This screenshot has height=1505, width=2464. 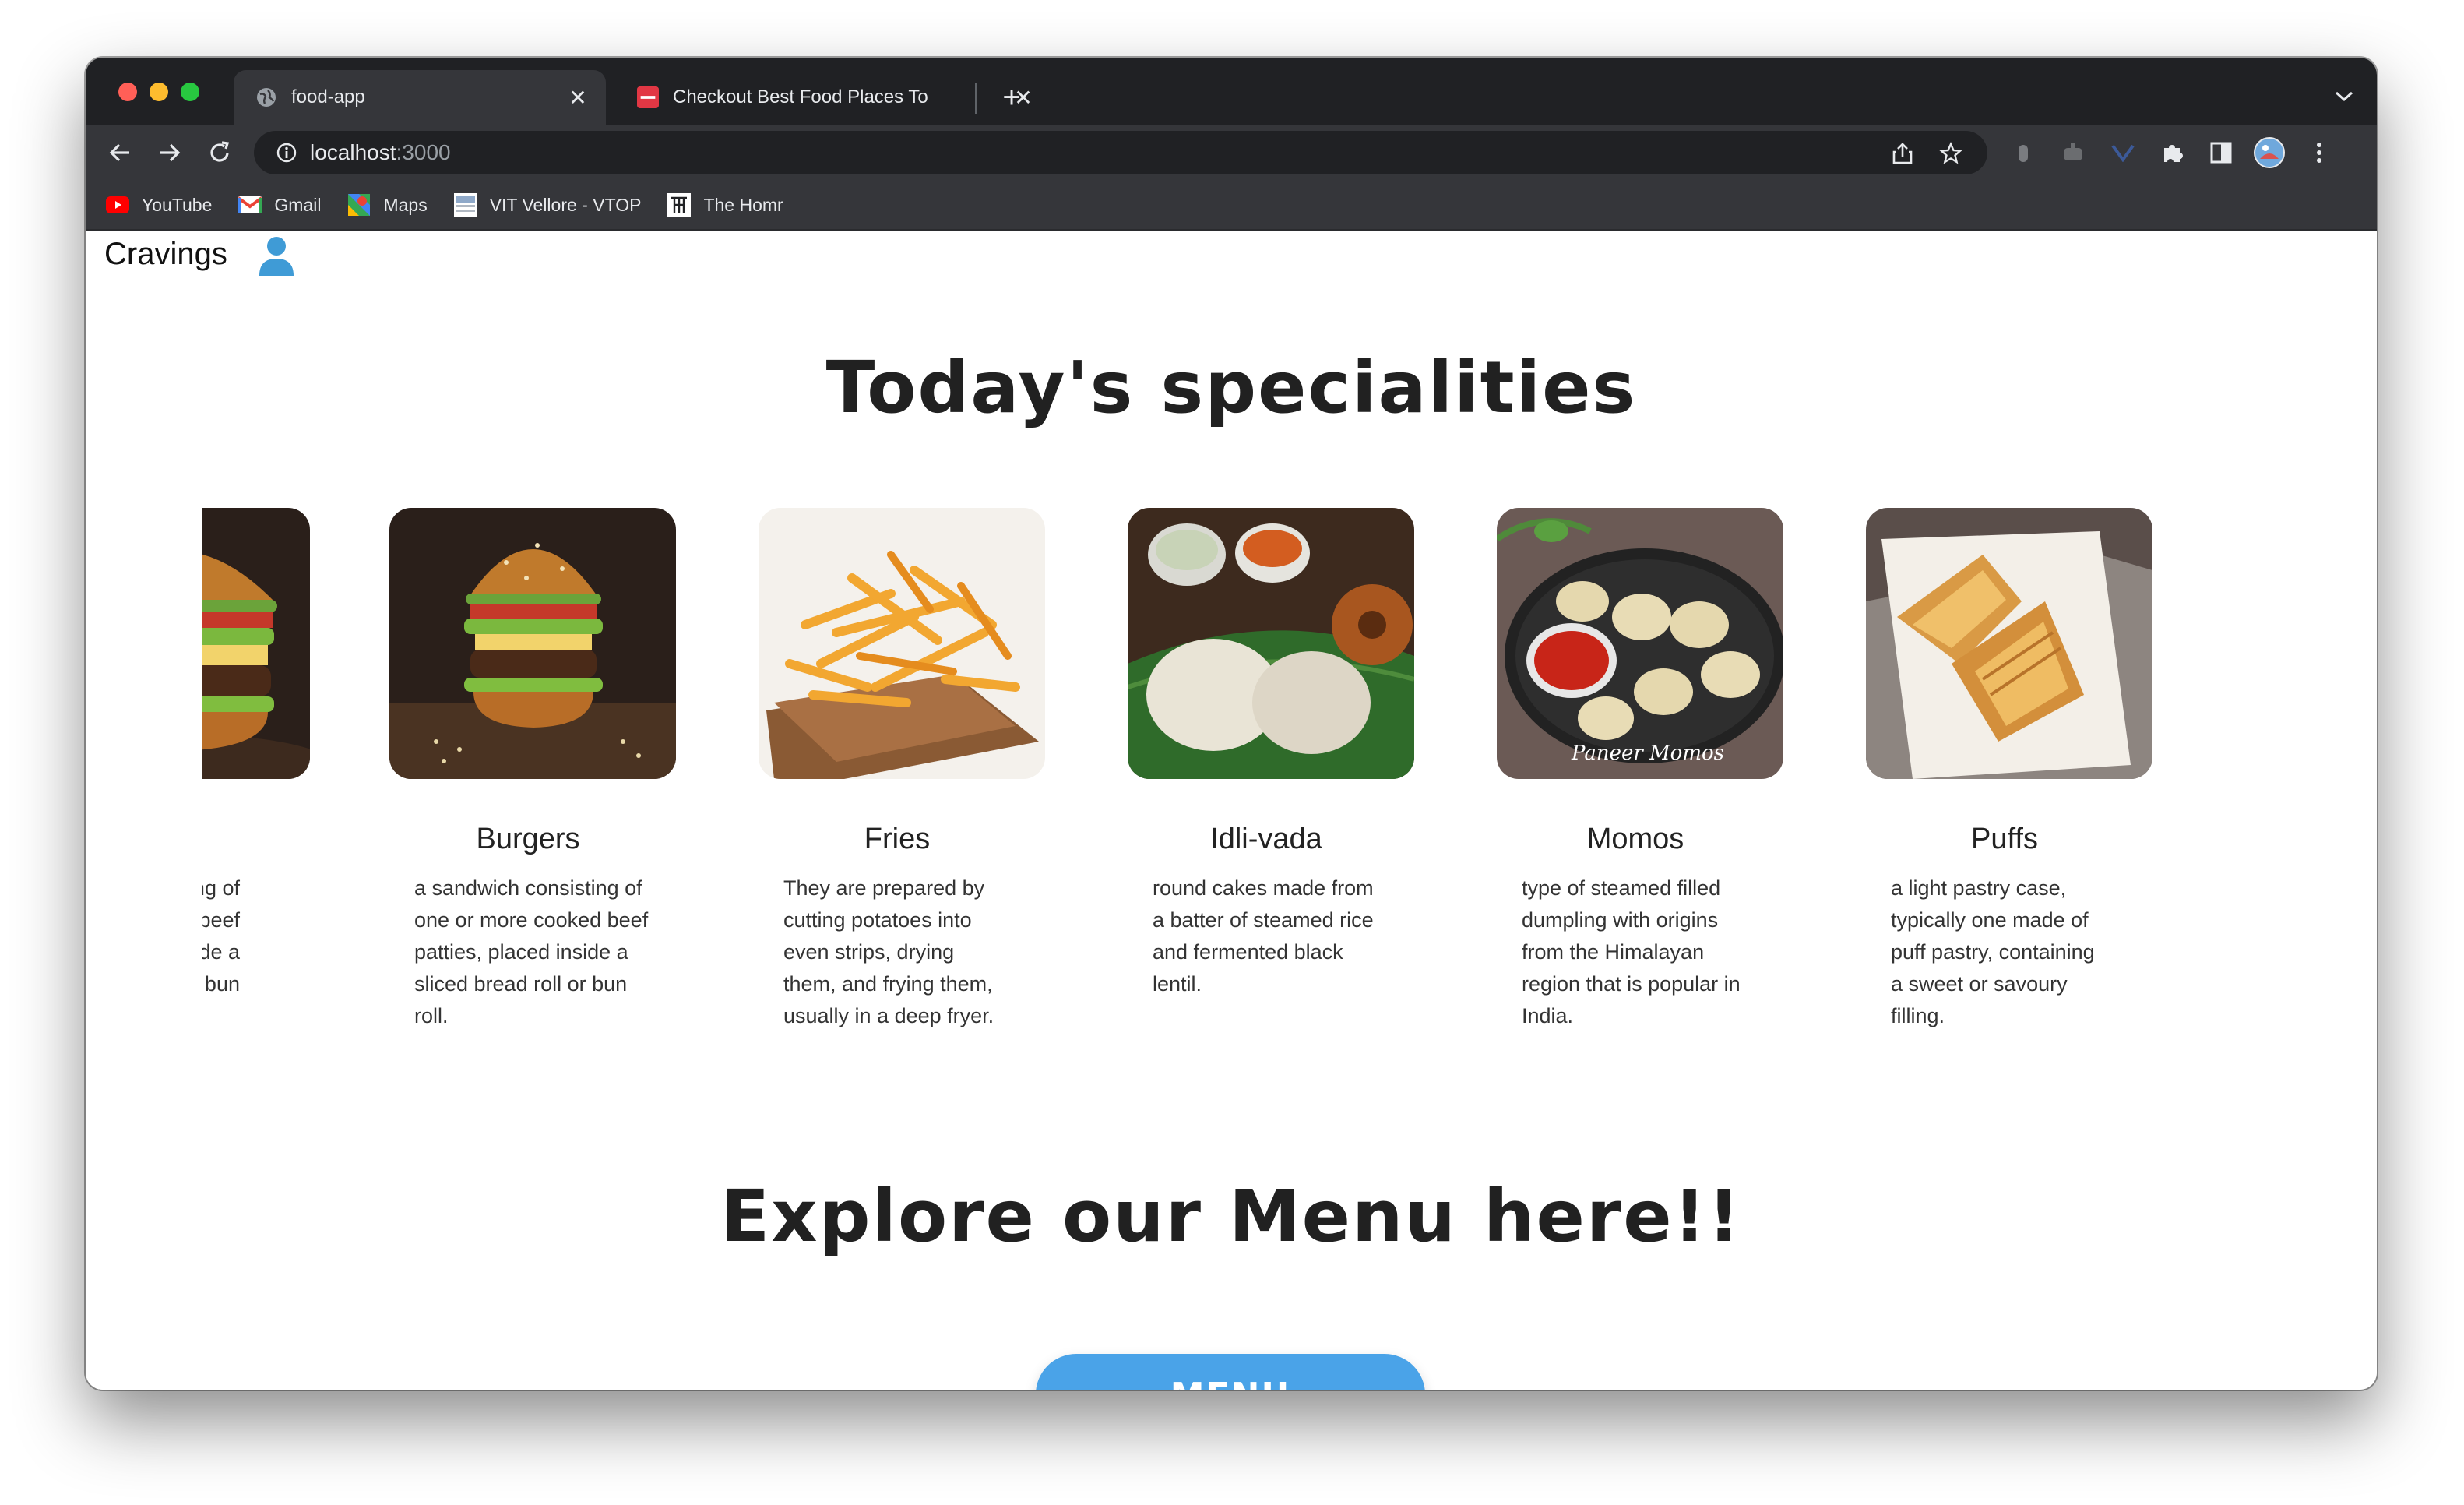 What do you see at coordinates (888, 984) in the screenshot?
I see `desc-line: them, and frying them,` at bounding box center [888, 984].